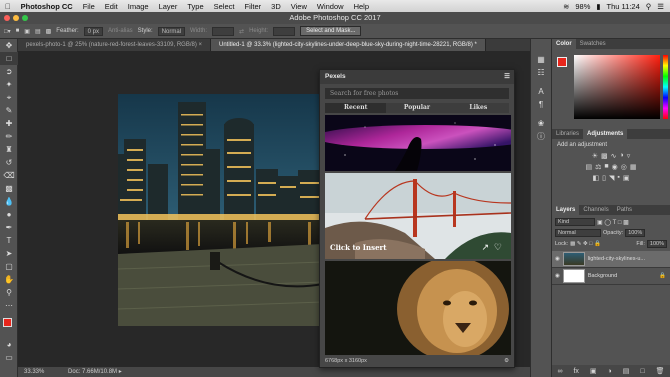 The image size is (670, 377). Describe the element at coordinates (7, 322) in the screenshot. I see `foreground-color` at that location.